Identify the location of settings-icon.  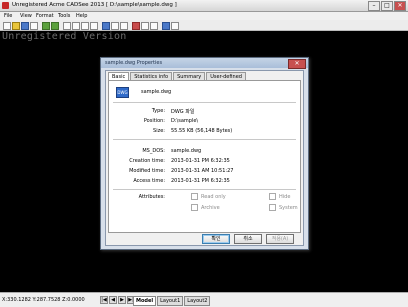
(175, 26).